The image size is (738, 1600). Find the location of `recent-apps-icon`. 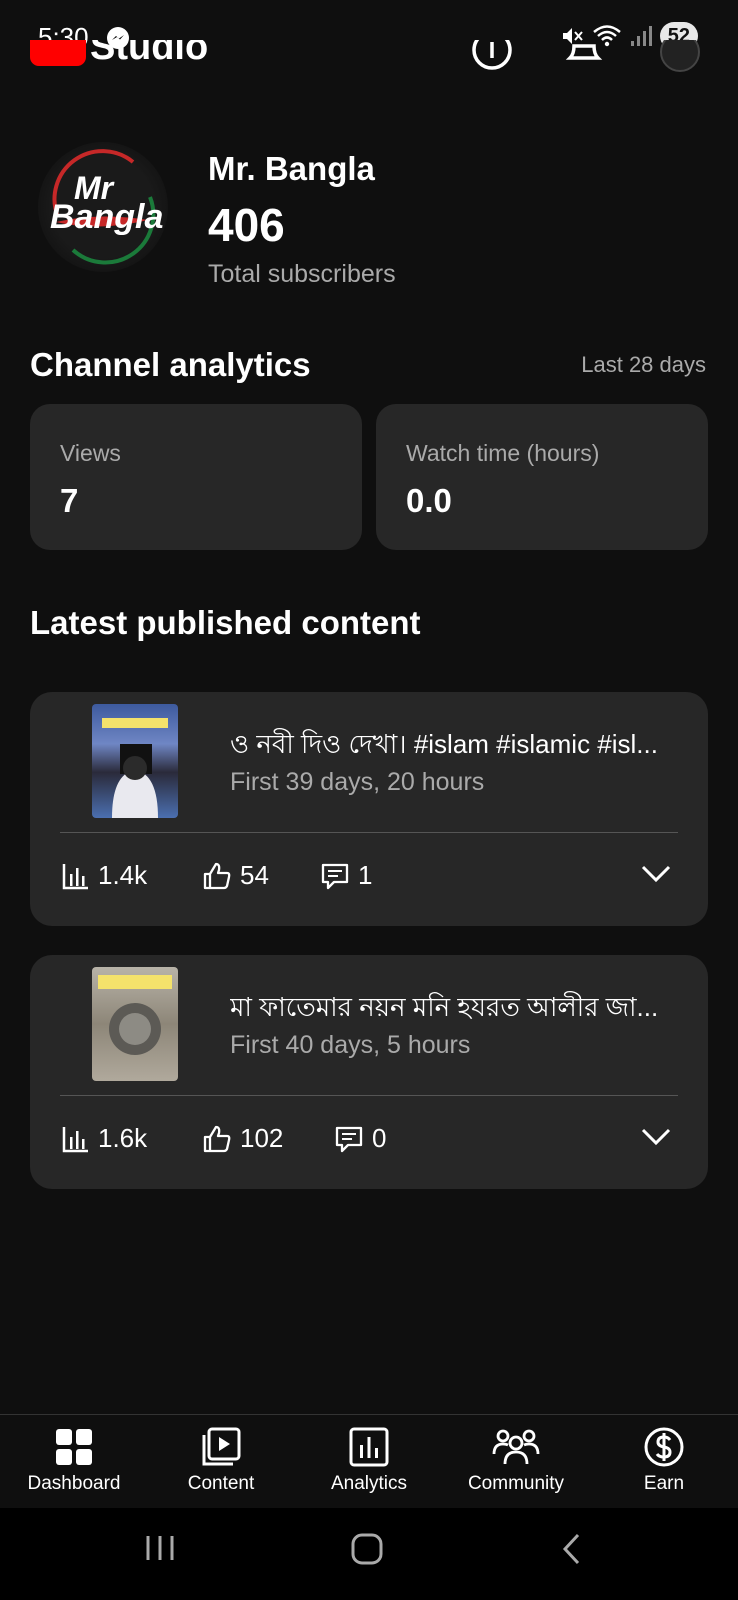

recent-apps-icon is located at coordinates (160, 1548).